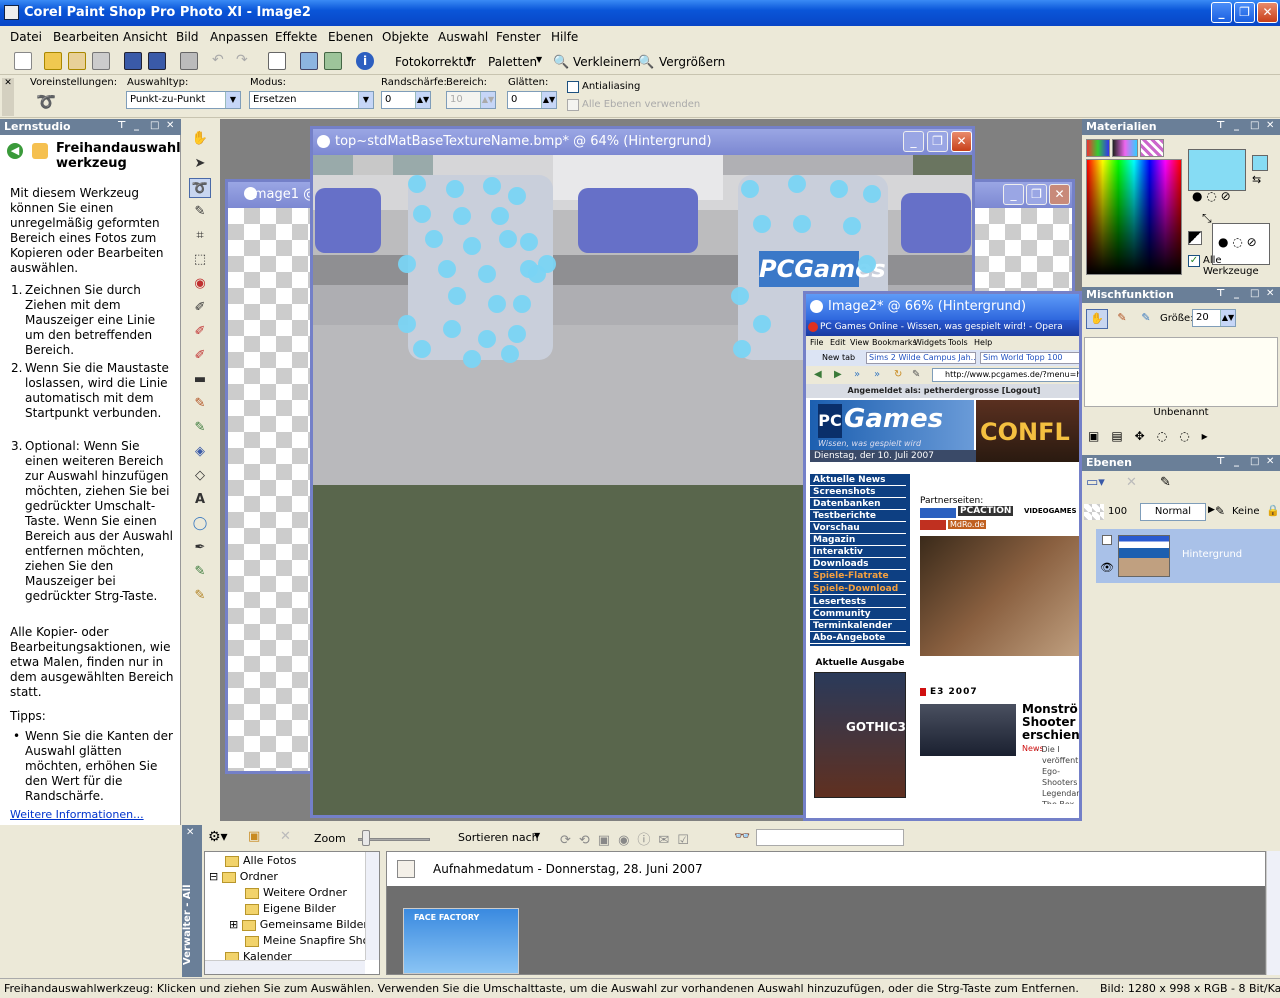 Image resolution: width=1280 pixels, height=998 pixels. Describe the element at coordinates (930, 342) in the screenshot. I see `opera-menu-widgets: Widgets` at that location.